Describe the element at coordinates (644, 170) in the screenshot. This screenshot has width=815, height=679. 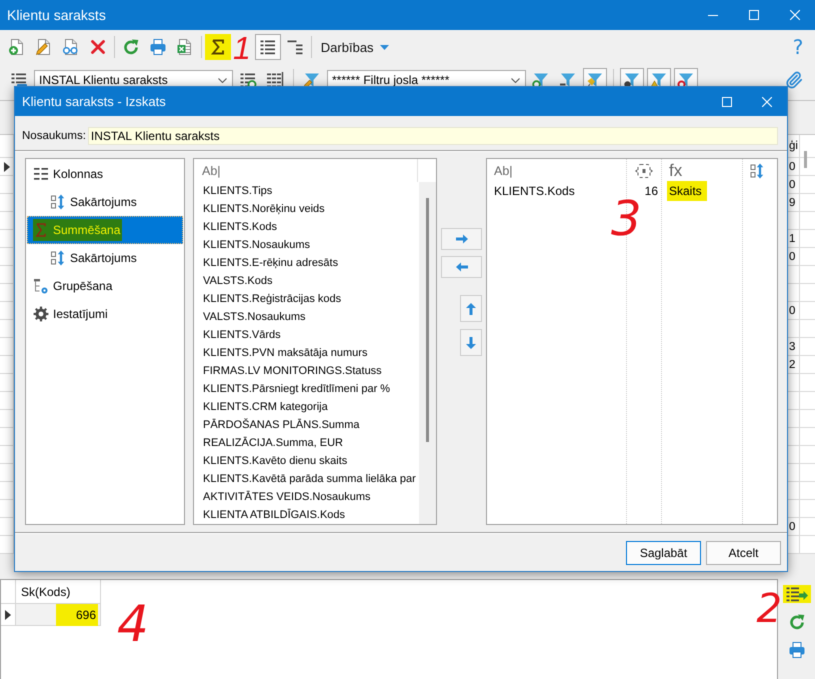
I see `column-width-icon` at that location.